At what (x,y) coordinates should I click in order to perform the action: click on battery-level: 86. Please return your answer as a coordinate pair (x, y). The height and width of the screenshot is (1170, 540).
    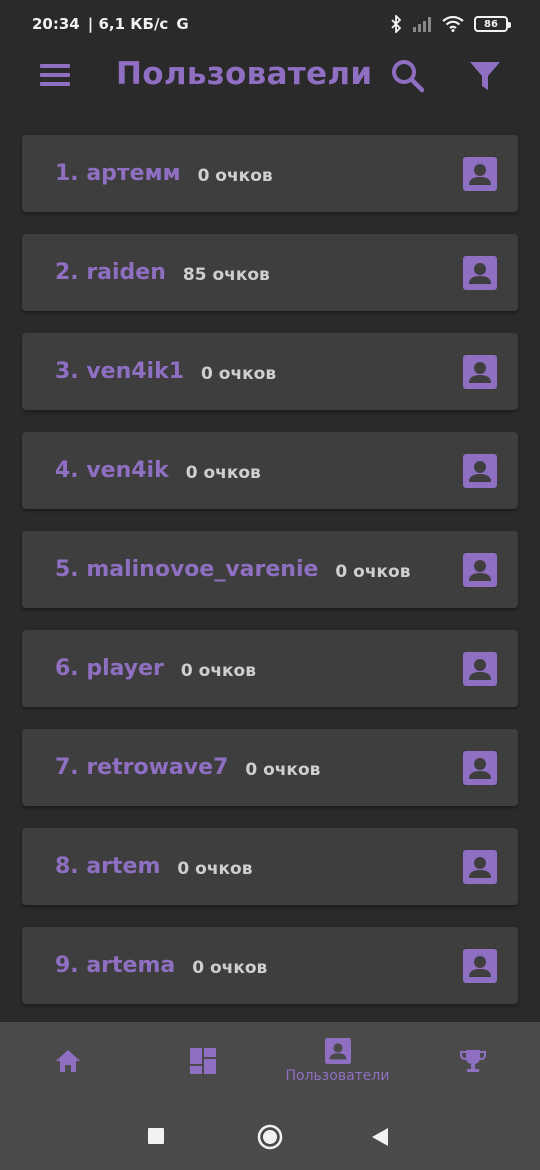
    Looking at the image, I should click on (491, 24).